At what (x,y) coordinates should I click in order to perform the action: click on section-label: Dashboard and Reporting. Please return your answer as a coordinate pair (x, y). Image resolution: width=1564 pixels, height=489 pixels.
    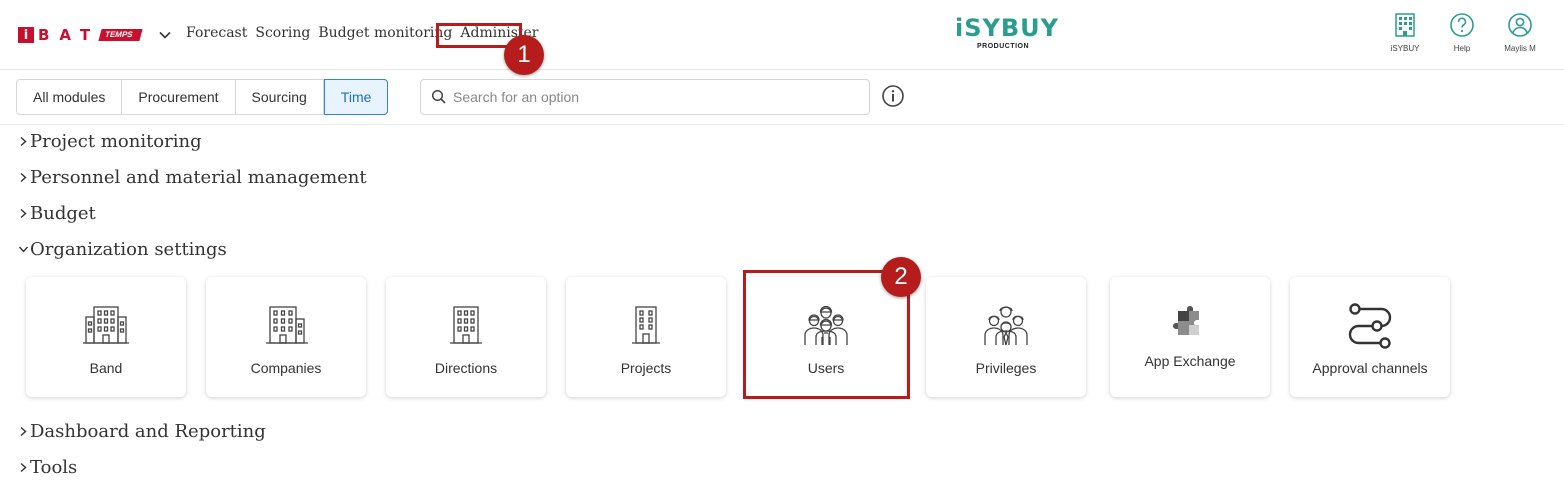
    Looking at the image, I should click on (148, 431).